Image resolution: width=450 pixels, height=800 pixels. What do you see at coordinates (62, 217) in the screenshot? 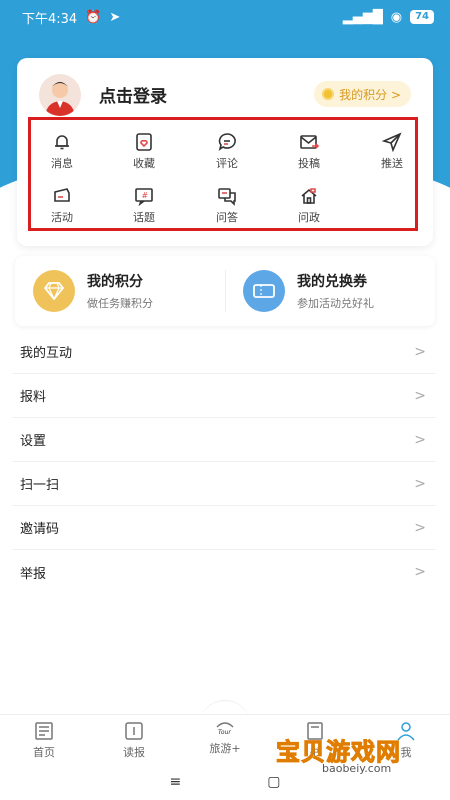
I see `grid-item-label: 活动` at bounding box center [62, 217].